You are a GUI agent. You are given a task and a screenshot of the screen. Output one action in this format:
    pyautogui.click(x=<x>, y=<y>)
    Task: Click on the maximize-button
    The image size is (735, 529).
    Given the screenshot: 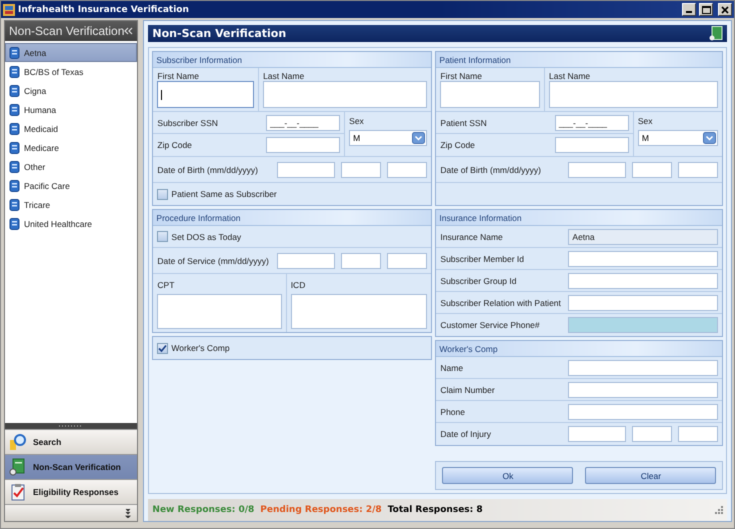 What is the action you would take?
    pyautogui.click(x=706, y=9)
    